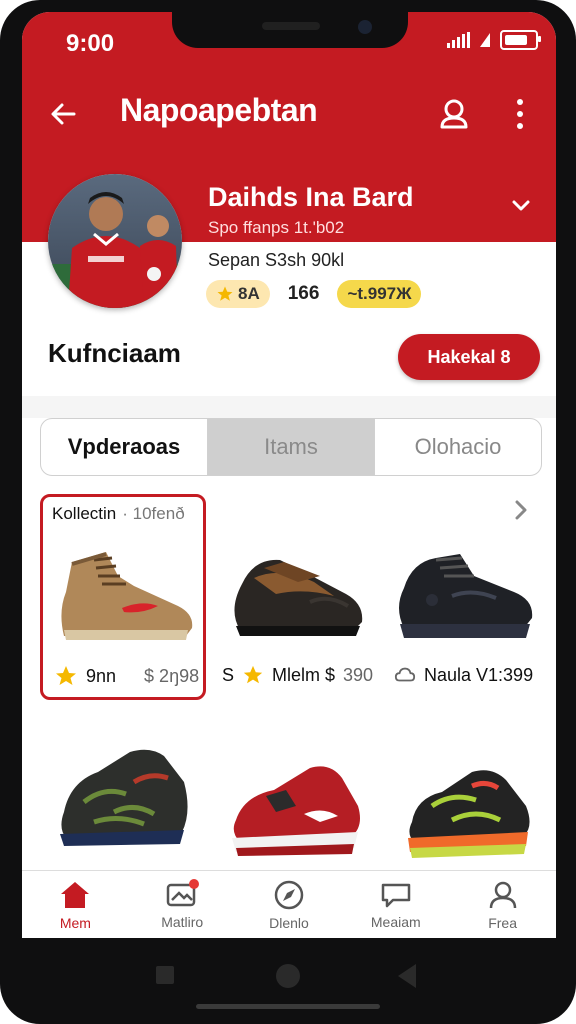 The image size is (576, 1024). Describe the element at coordinates (290, 30) in the screenshot. I see `notch` at that location.